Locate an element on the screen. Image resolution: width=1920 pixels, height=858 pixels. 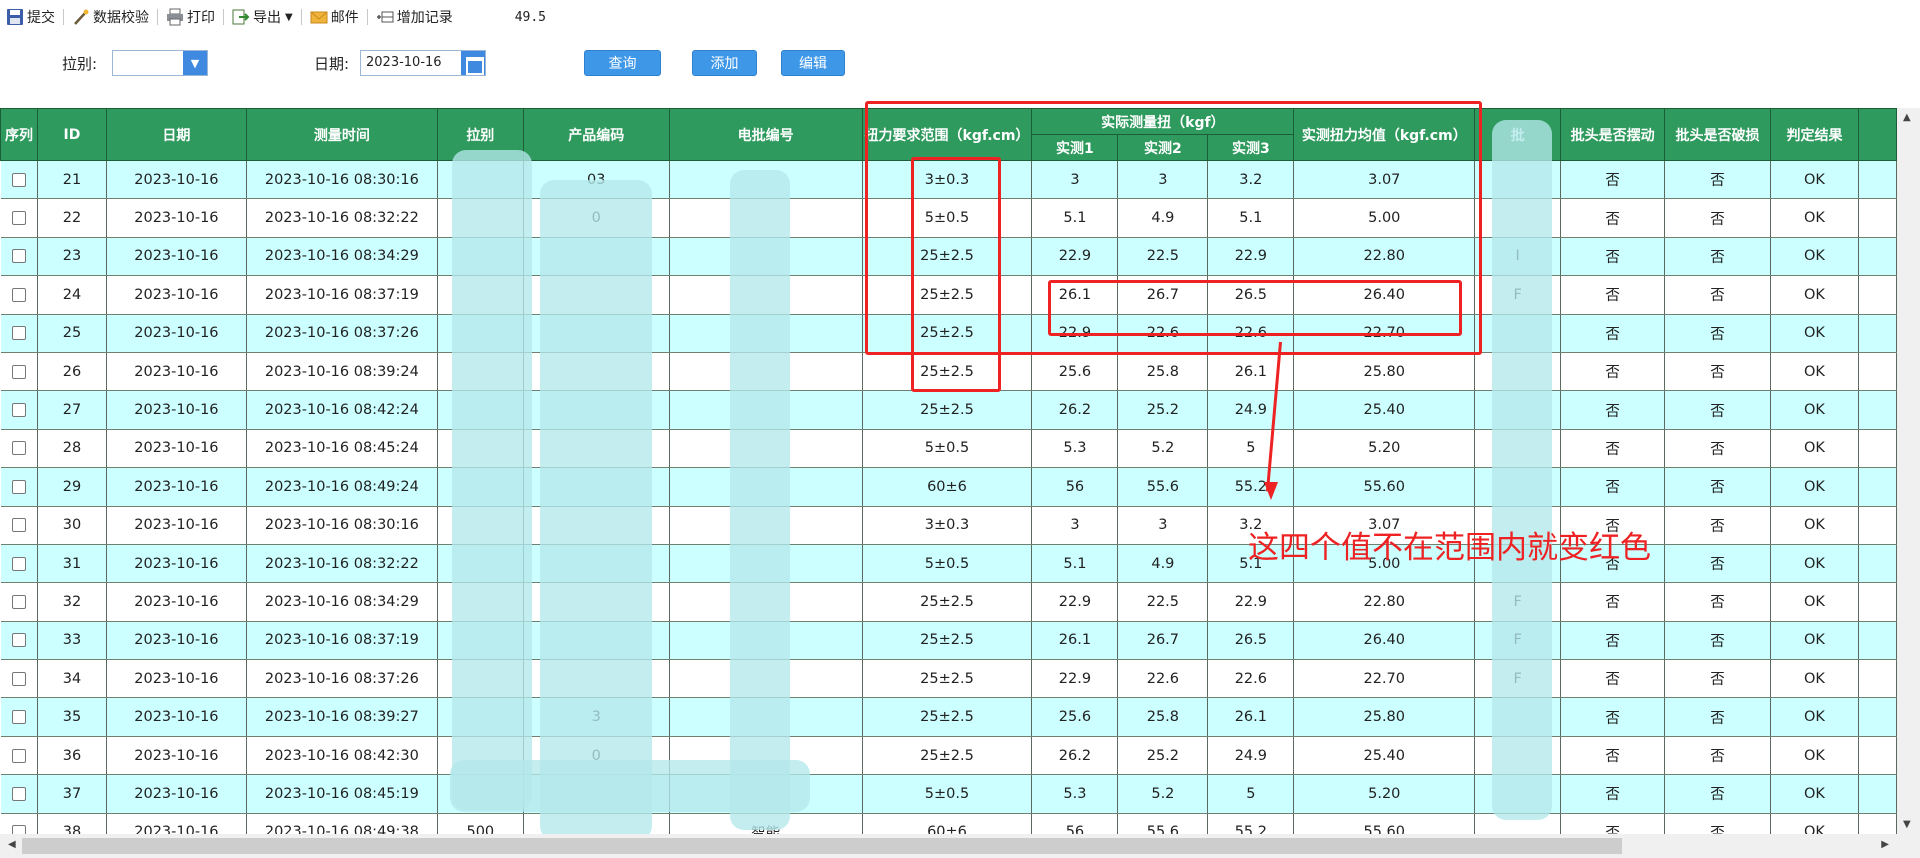
cell-id: 23 is located at coordinates (72, 257).